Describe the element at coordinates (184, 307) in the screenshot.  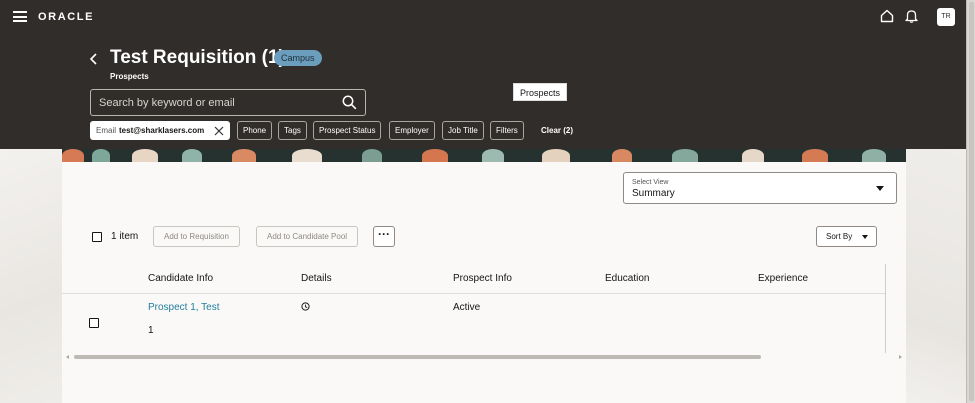
I see `prospect-name-link: Prospect 1, Test` at that location.